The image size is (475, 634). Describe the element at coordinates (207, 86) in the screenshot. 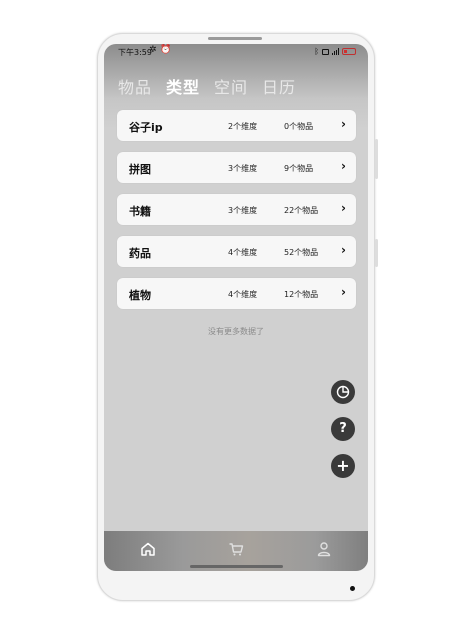

I see `top-tabs: 物品 类型 空间 日历` at that location.